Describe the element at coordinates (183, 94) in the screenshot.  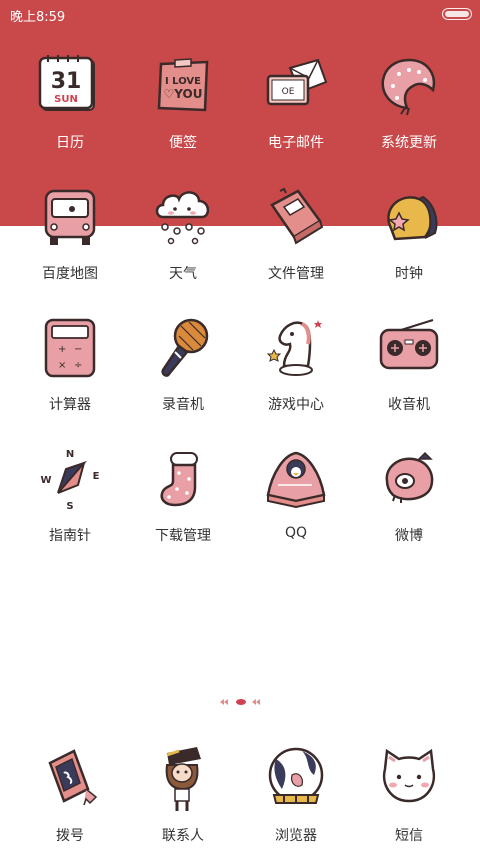
I see `svg-text: ♡YOU` at that location.